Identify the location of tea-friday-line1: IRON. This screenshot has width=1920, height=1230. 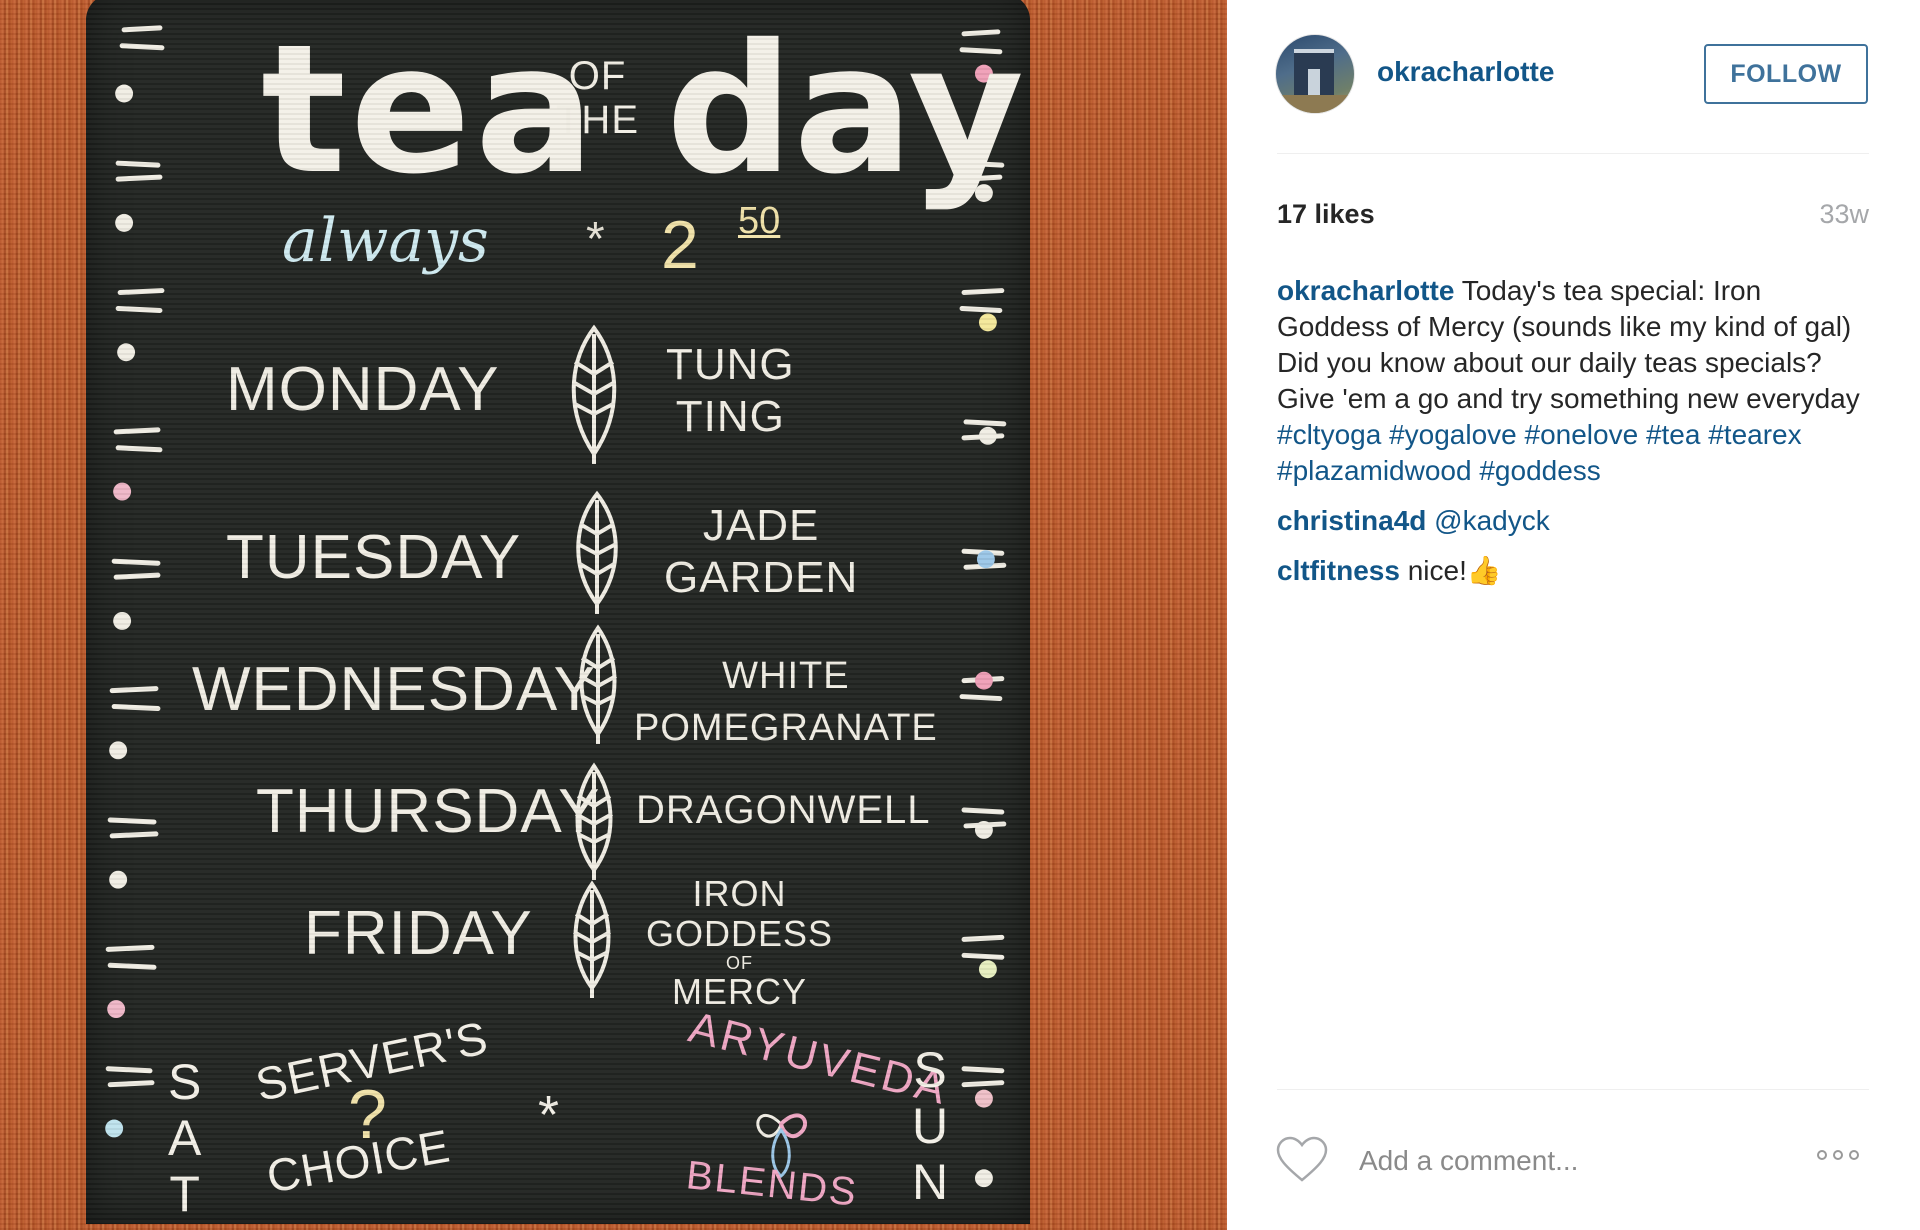
(739, 893).